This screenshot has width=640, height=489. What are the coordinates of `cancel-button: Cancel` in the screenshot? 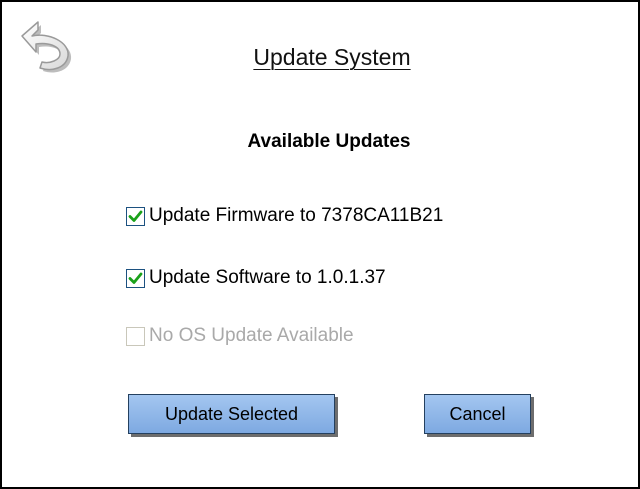 It's located at (477, 414).